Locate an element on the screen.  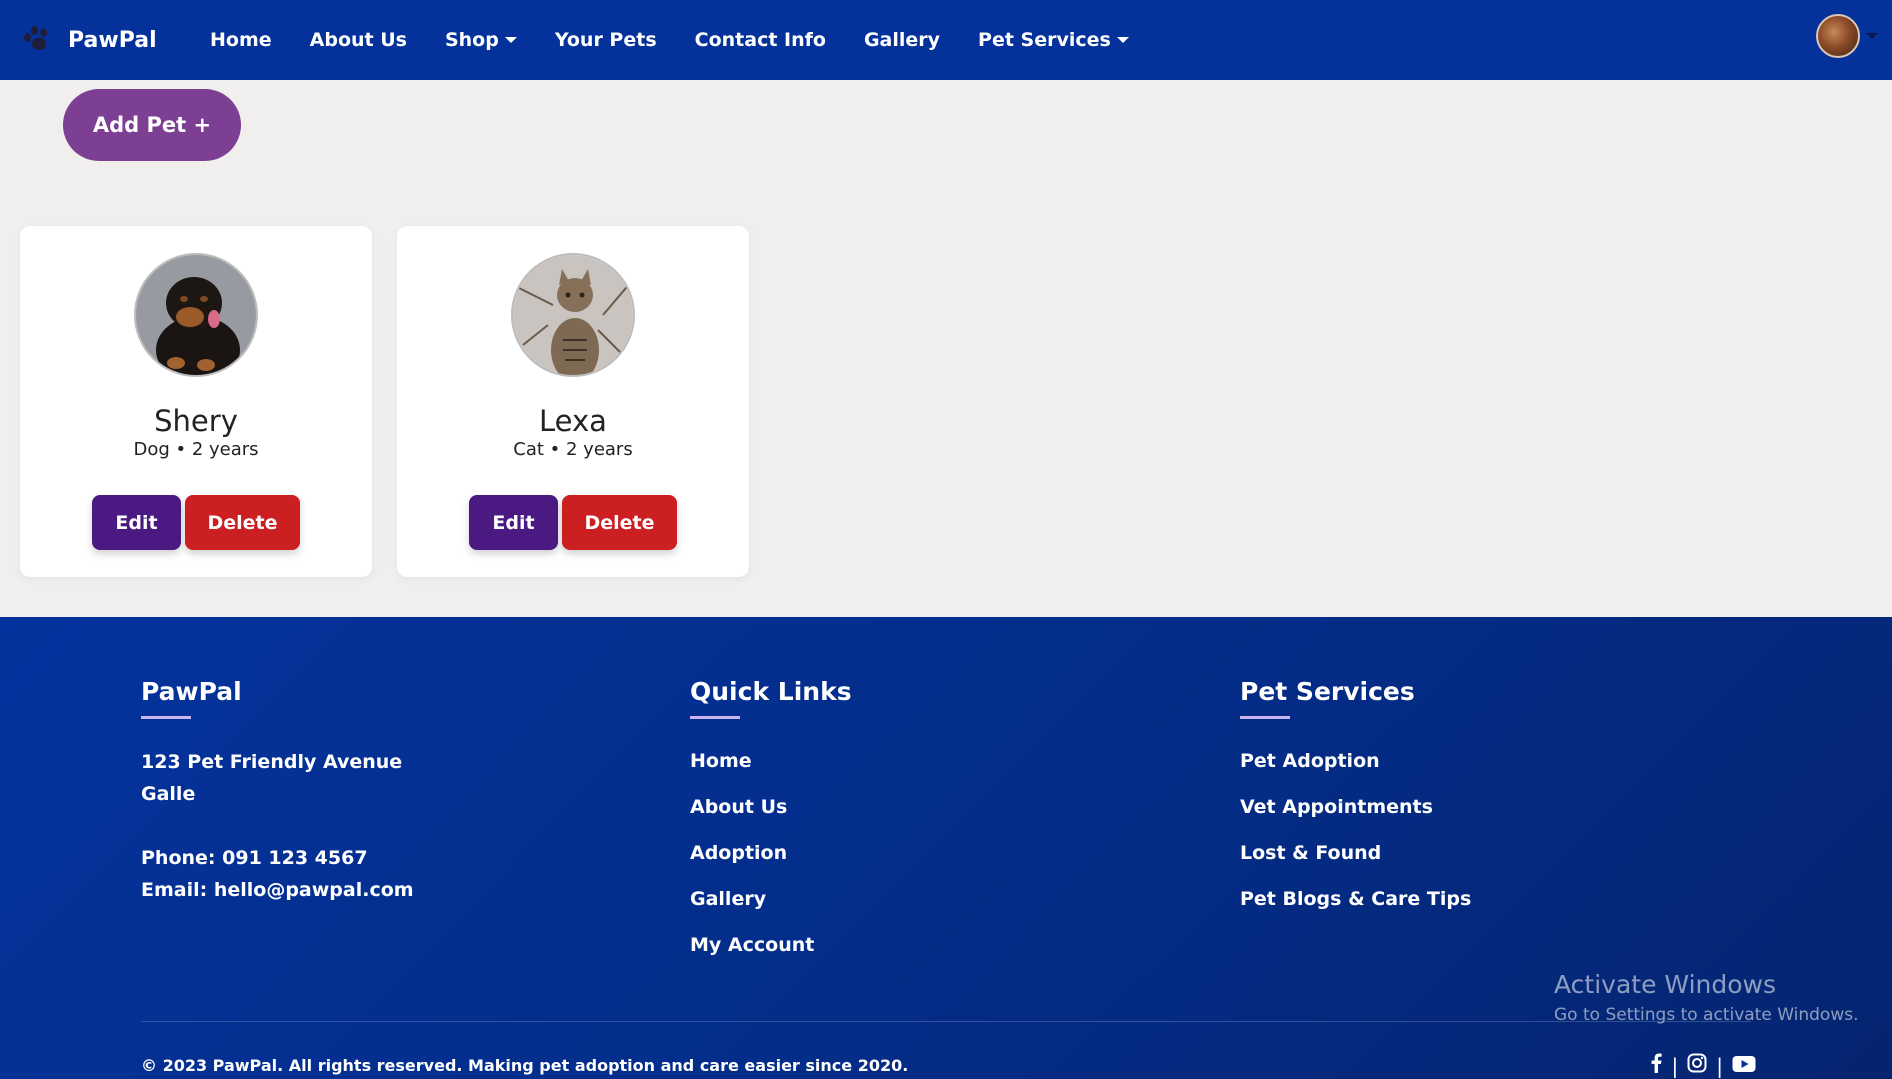
nav-home: Home is located at coordinates (241, 40).